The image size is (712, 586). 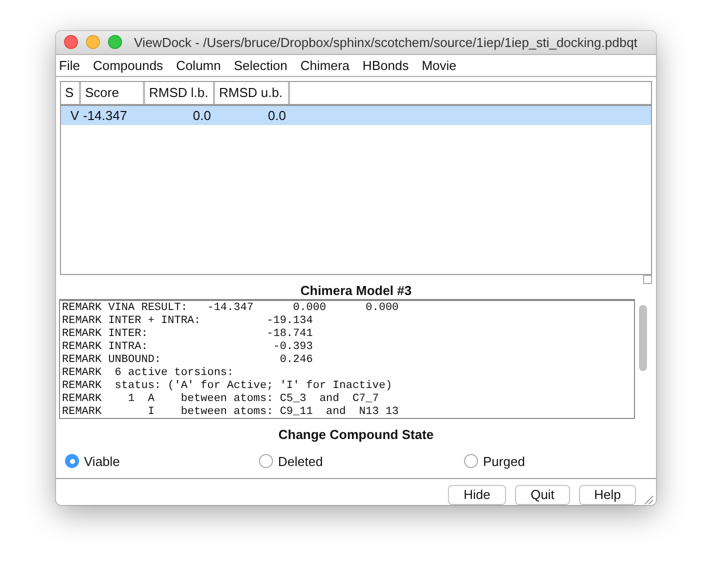 What do you see at coordinates (261, 65) in the screenshot?
I see `menu-item: Selection` at bounding box center [261, 65].